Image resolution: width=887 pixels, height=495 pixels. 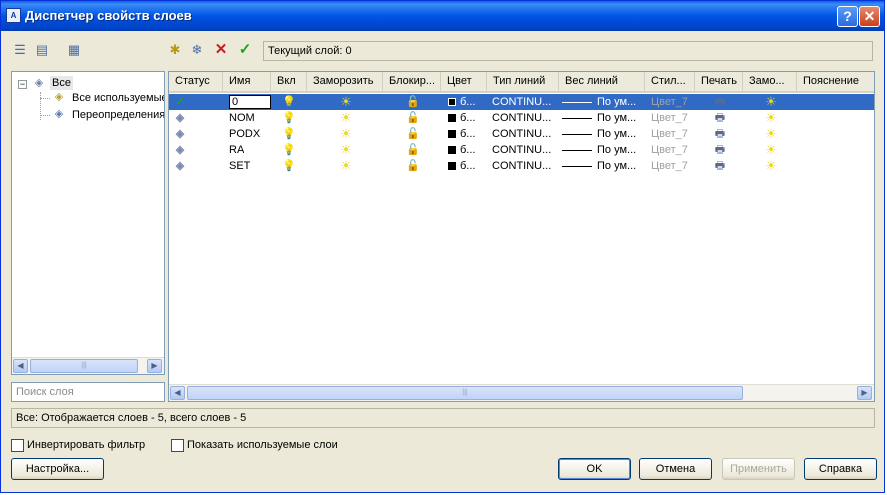 I want to click on col-description: Пояснение, so click(x=835, y=81).